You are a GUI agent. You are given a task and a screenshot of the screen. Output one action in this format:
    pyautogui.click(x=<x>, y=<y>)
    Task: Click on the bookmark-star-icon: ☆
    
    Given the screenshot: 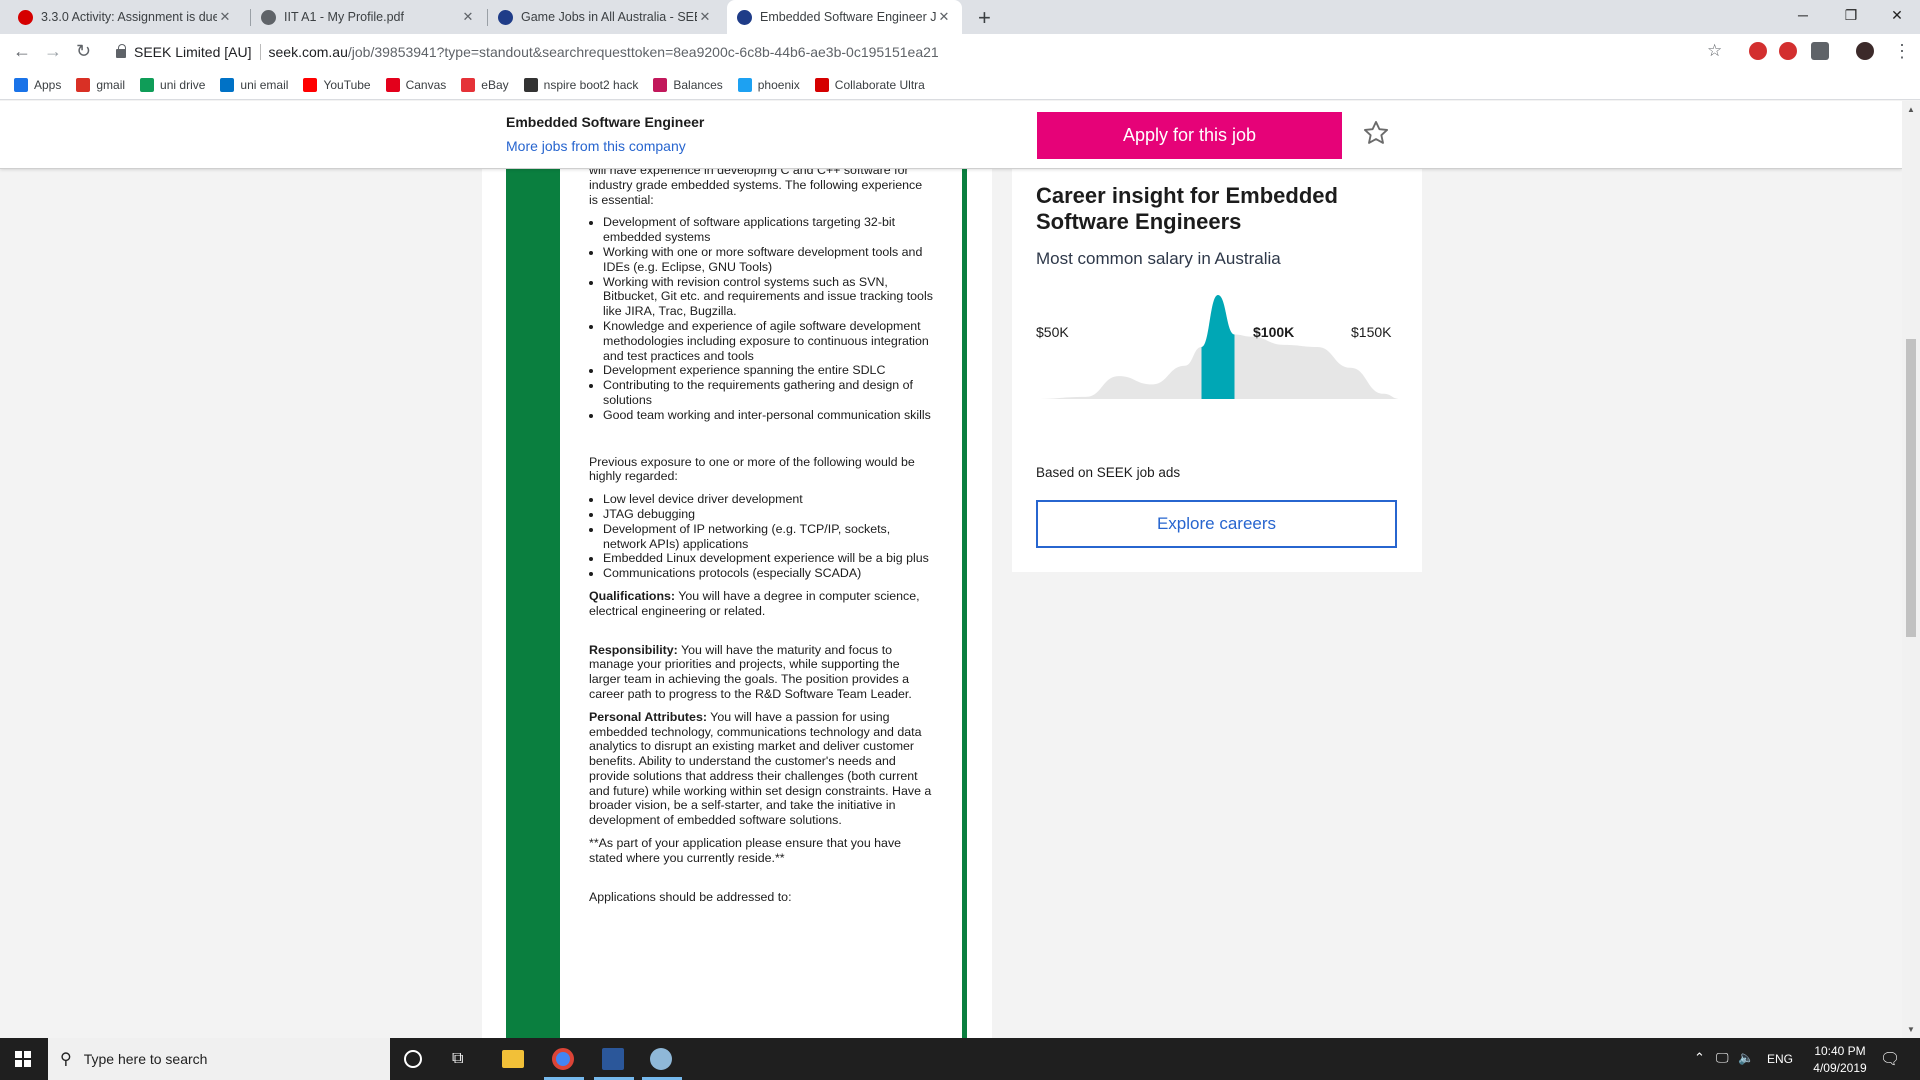 What is the action you would take?
    pyautogui.click(x=1714, y=51)
    